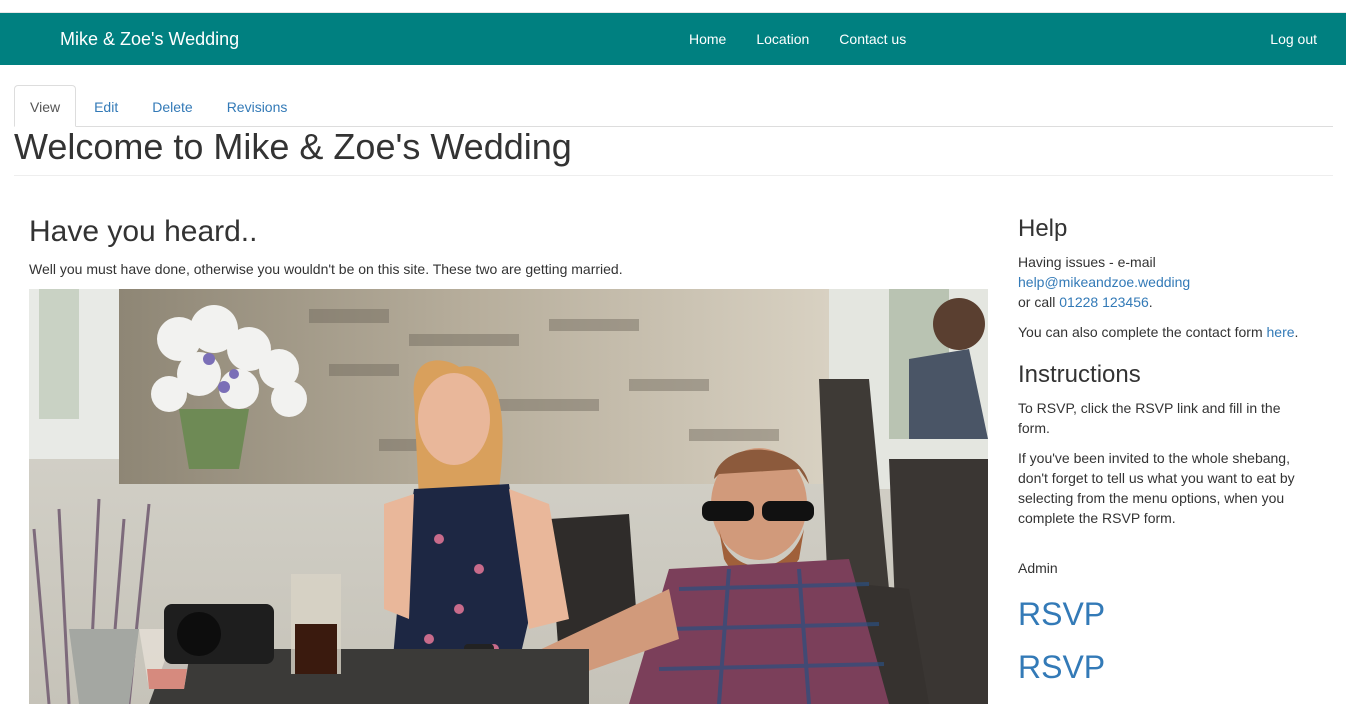  I want to click on instructions-block: Instructions, so click(1079, 375).